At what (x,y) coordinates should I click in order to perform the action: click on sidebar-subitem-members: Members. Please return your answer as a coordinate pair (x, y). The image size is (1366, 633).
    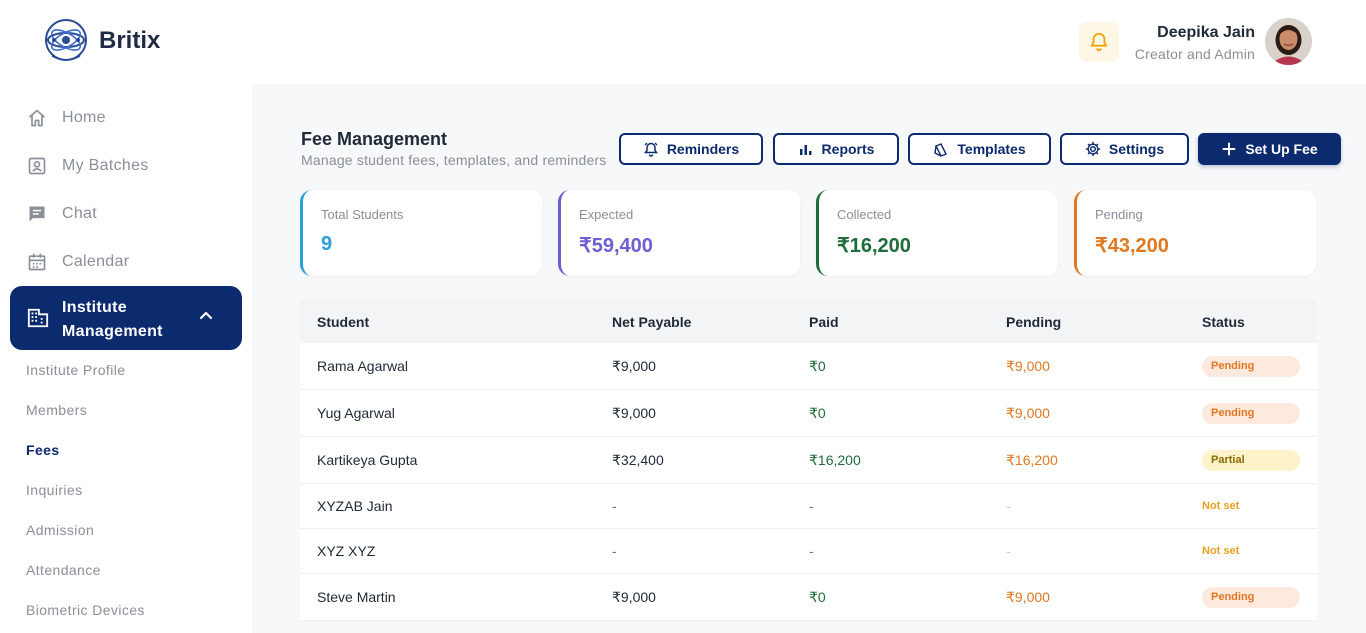
    Looking at the image, I should click on (56, 410).